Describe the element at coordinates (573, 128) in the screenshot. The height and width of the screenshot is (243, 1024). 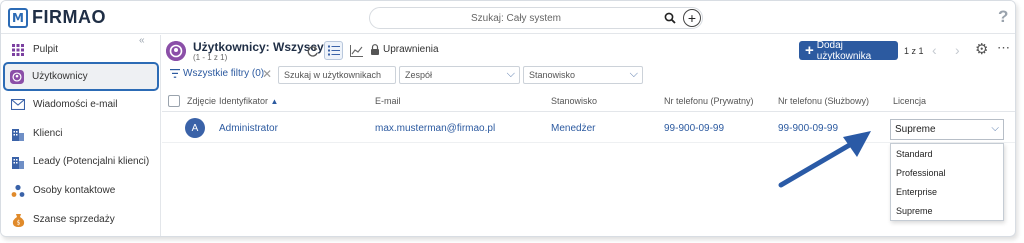
I see `cell-position: Menedżer` at that location.